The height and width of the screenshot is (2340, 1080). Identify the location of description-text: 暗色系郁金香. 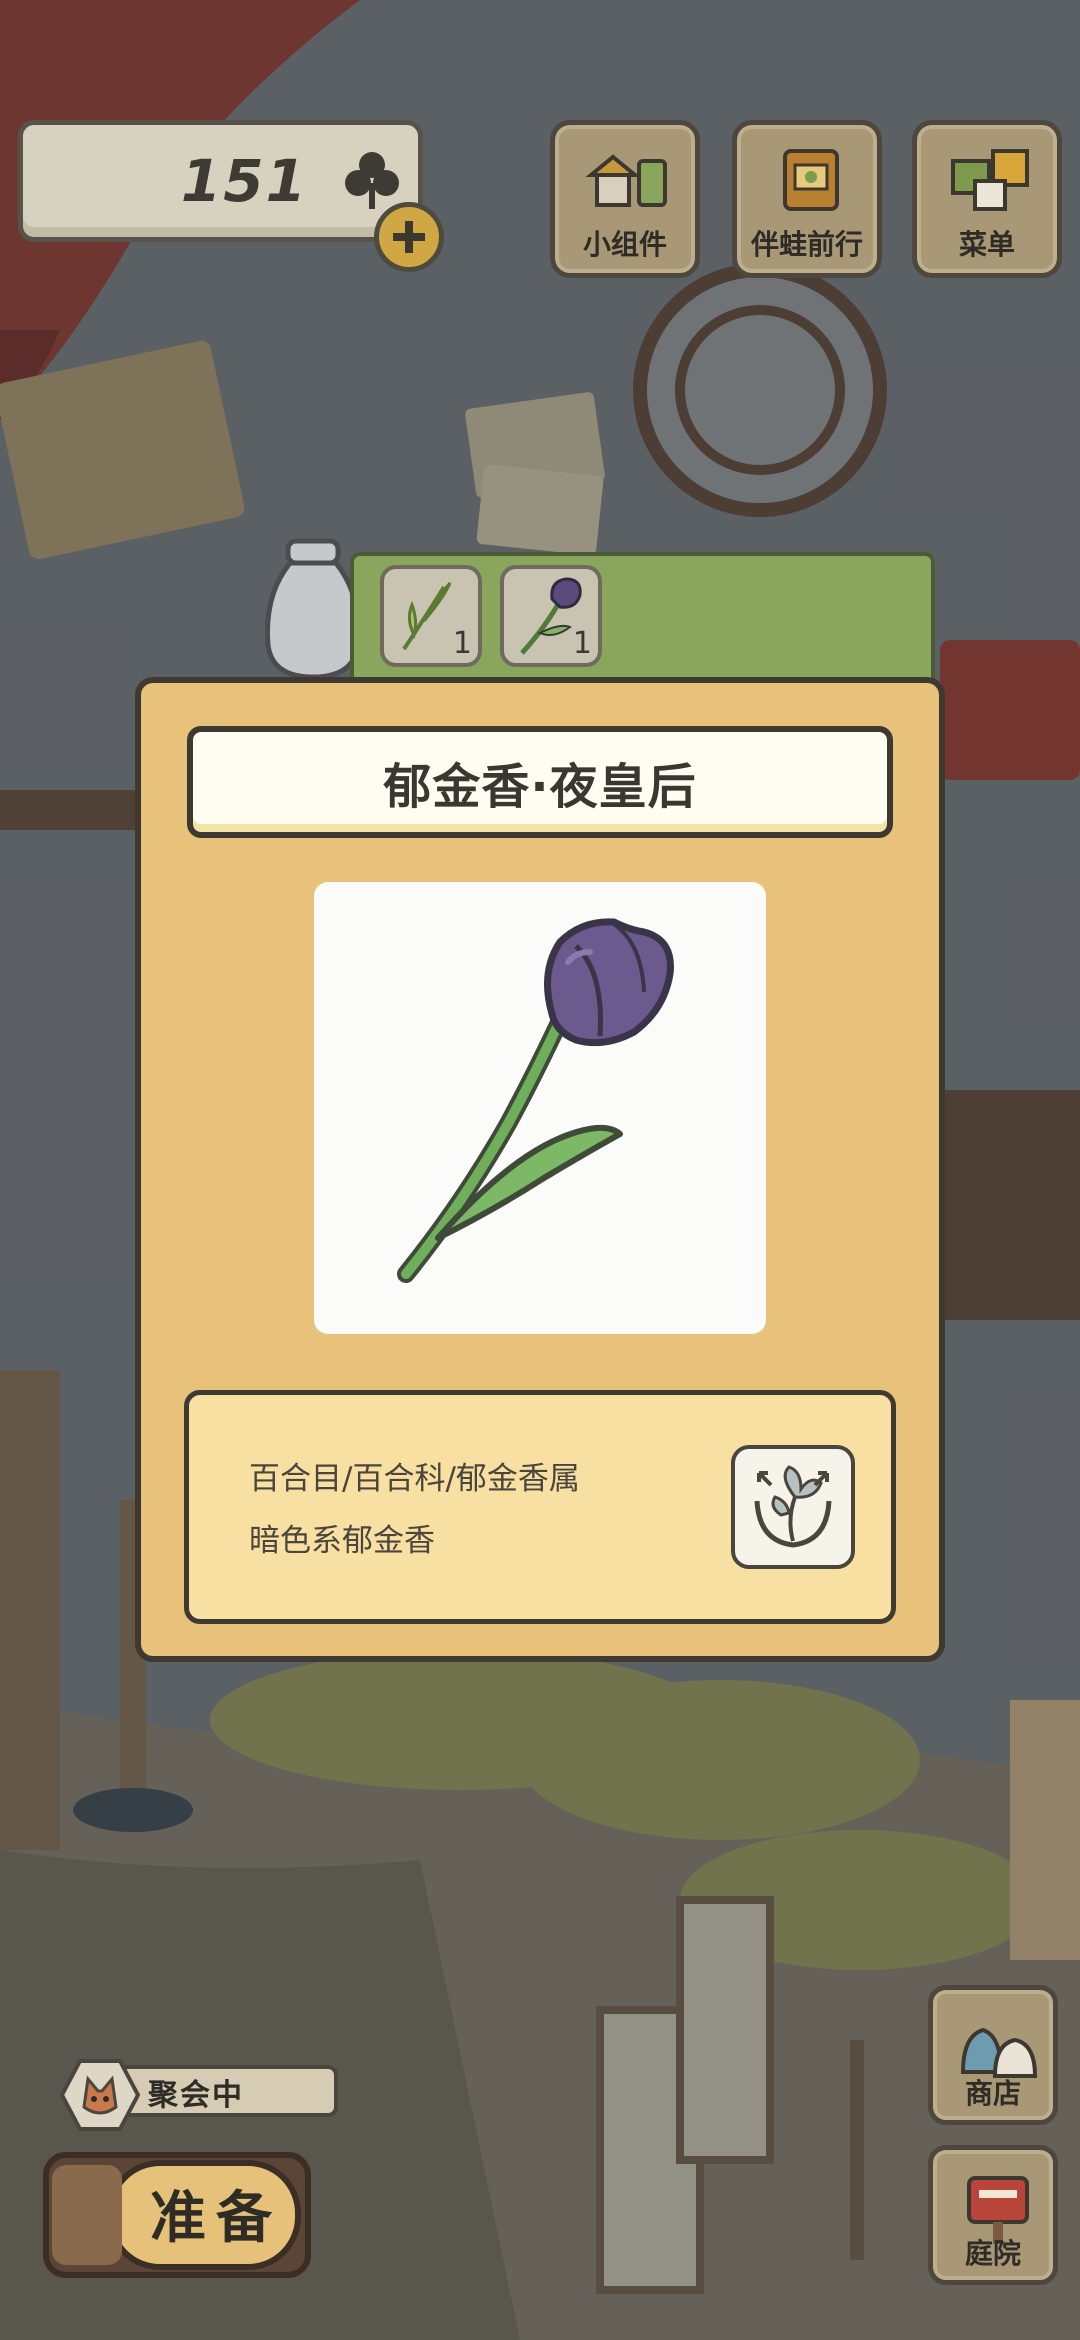
(342, 1541).